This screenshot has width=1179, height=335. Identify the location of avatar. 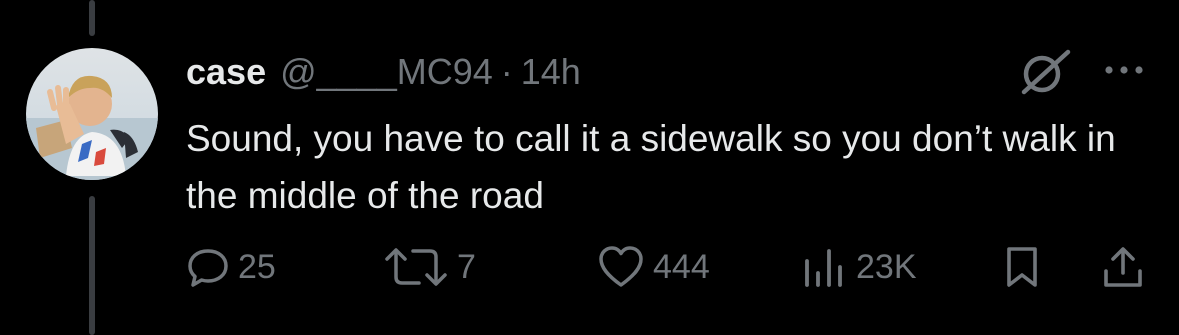
(92, 114).